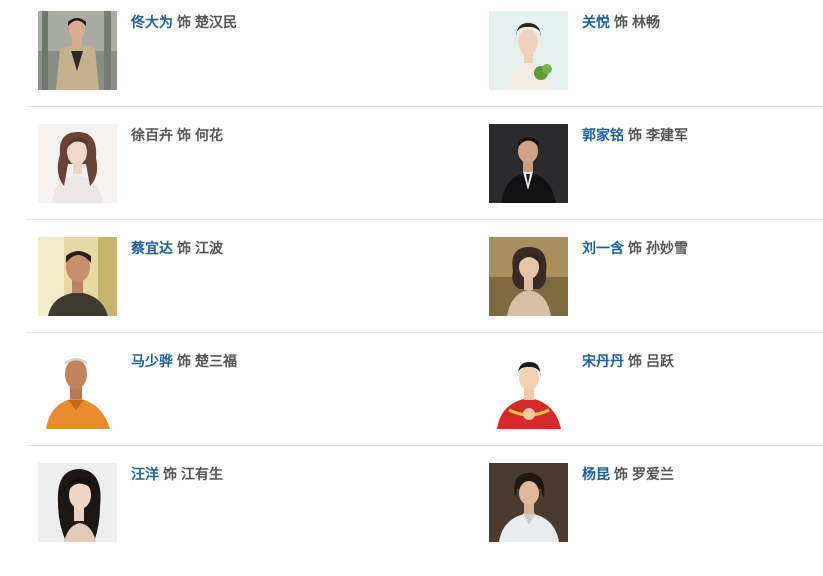 This screenshot has height=576, width=823. What do you see at coordinates (667, 249) in the screenshot?
I see `role-name: 孙妙雪` at bounding box center [667, 249].